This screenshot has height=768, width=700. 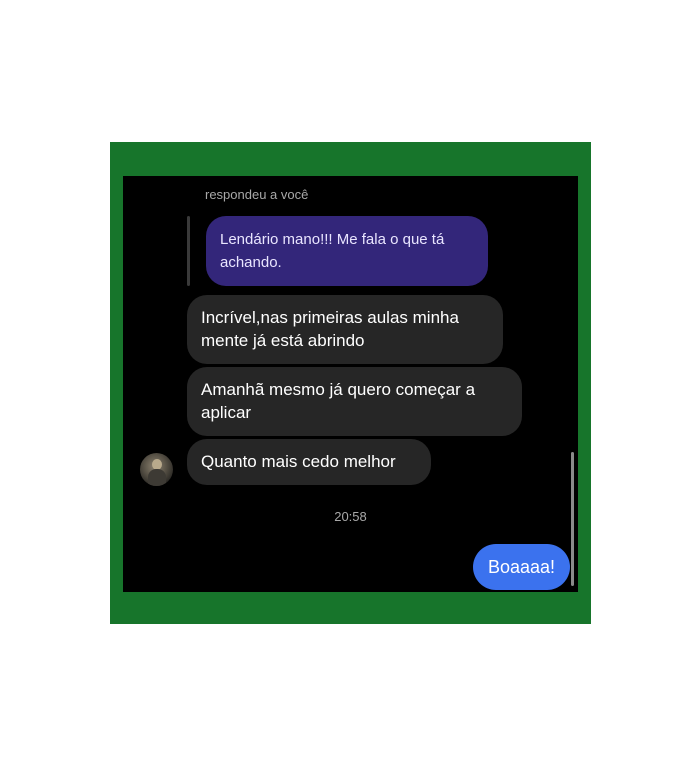 I want to click on incoming-message-bubble: Quanto mais cedo melhor, so click(x=309, y=462).